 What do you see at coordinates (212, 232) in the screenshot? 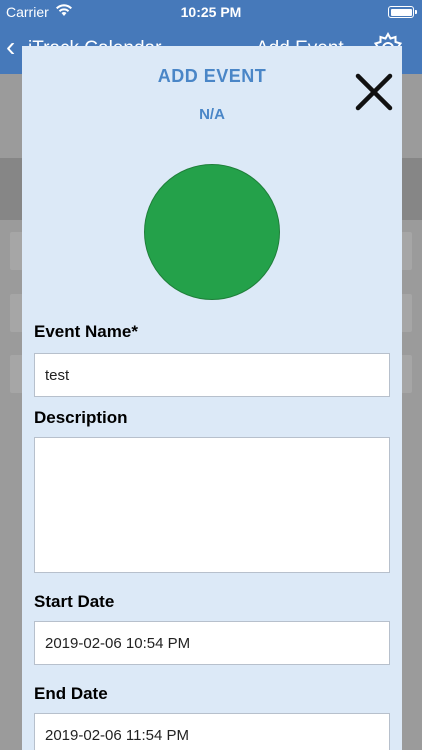
I see `event-color-picker` at bounding box center [212, 232].